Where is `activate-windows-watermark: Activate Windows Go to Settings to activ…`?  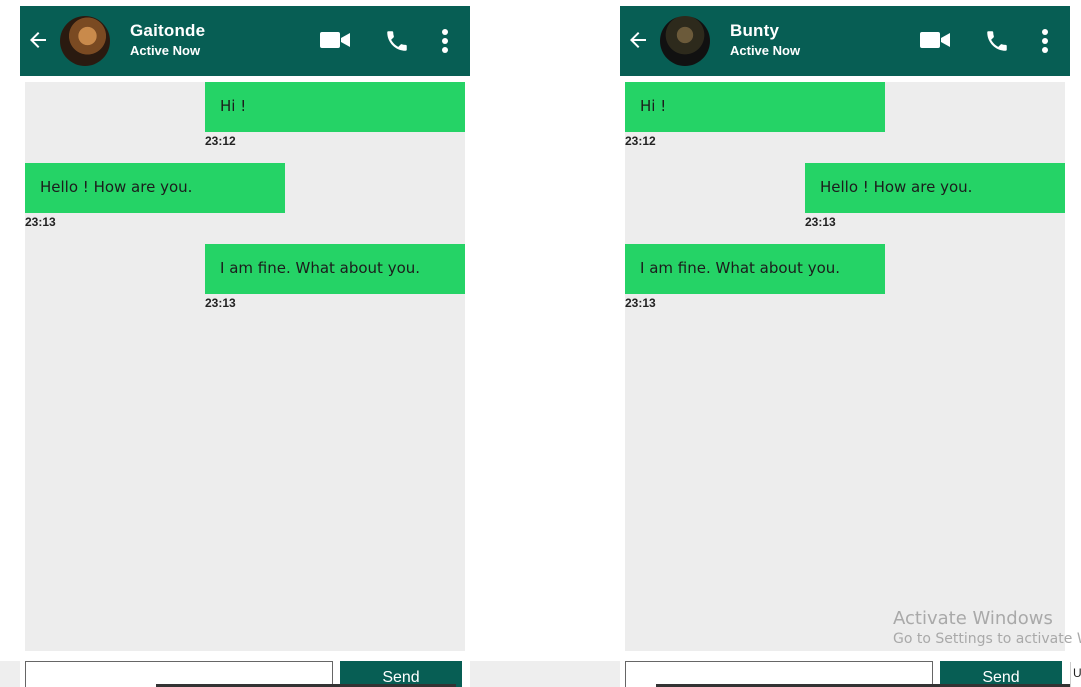
activate-windows-watermark: Activate Windows Go to Settings to activ… is located at coordinates (987, 627).